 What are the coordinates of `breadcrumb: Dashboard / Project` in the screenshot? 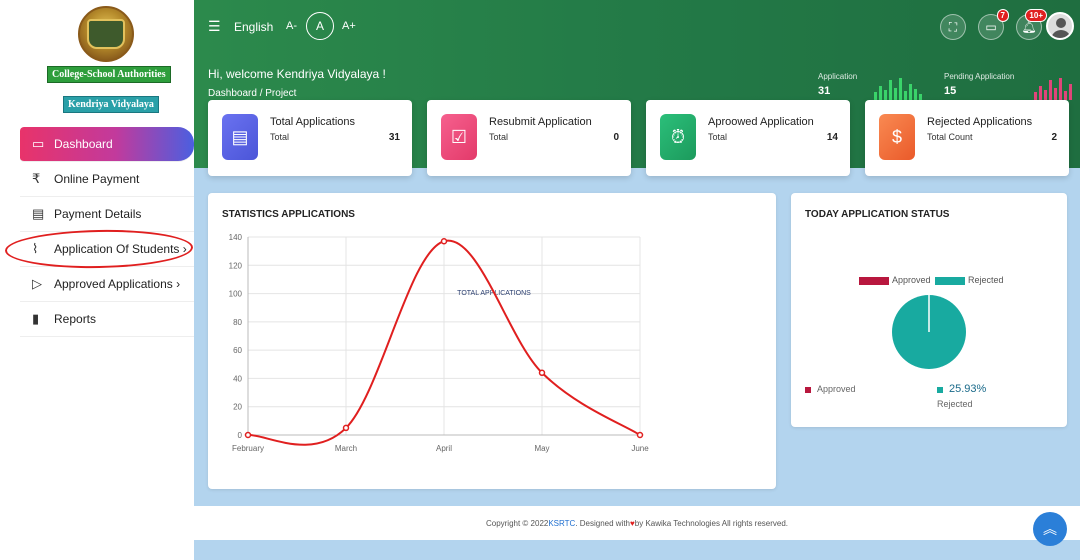 It's located at (252, 93).